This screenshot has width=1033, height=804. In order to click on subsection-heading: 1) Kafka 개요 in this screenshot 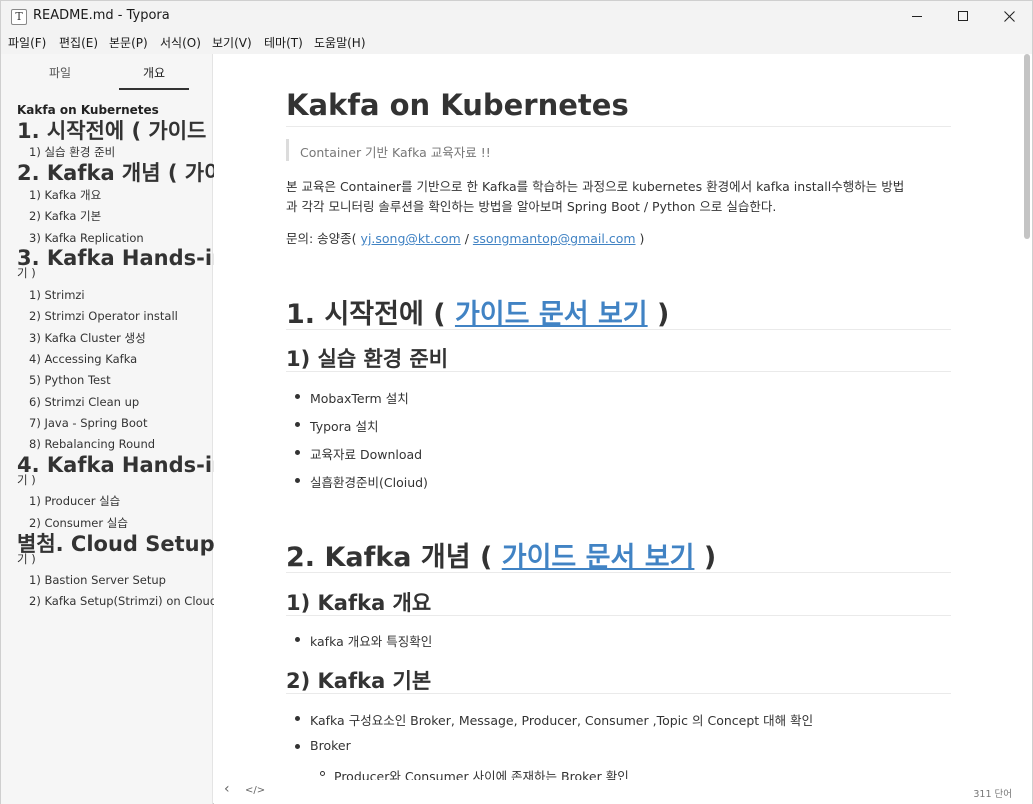, I will do `click(359, 603)`.